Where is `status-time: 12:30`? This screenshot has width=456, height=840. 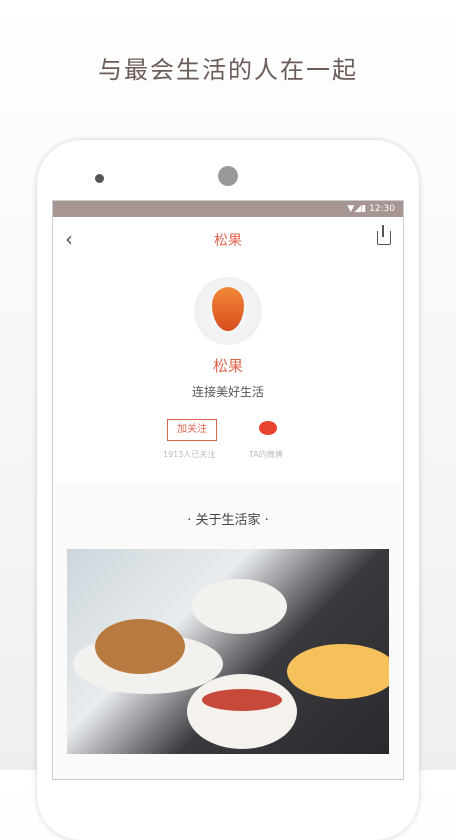
status-time: 12:30 is located at coordinates (382, 209).